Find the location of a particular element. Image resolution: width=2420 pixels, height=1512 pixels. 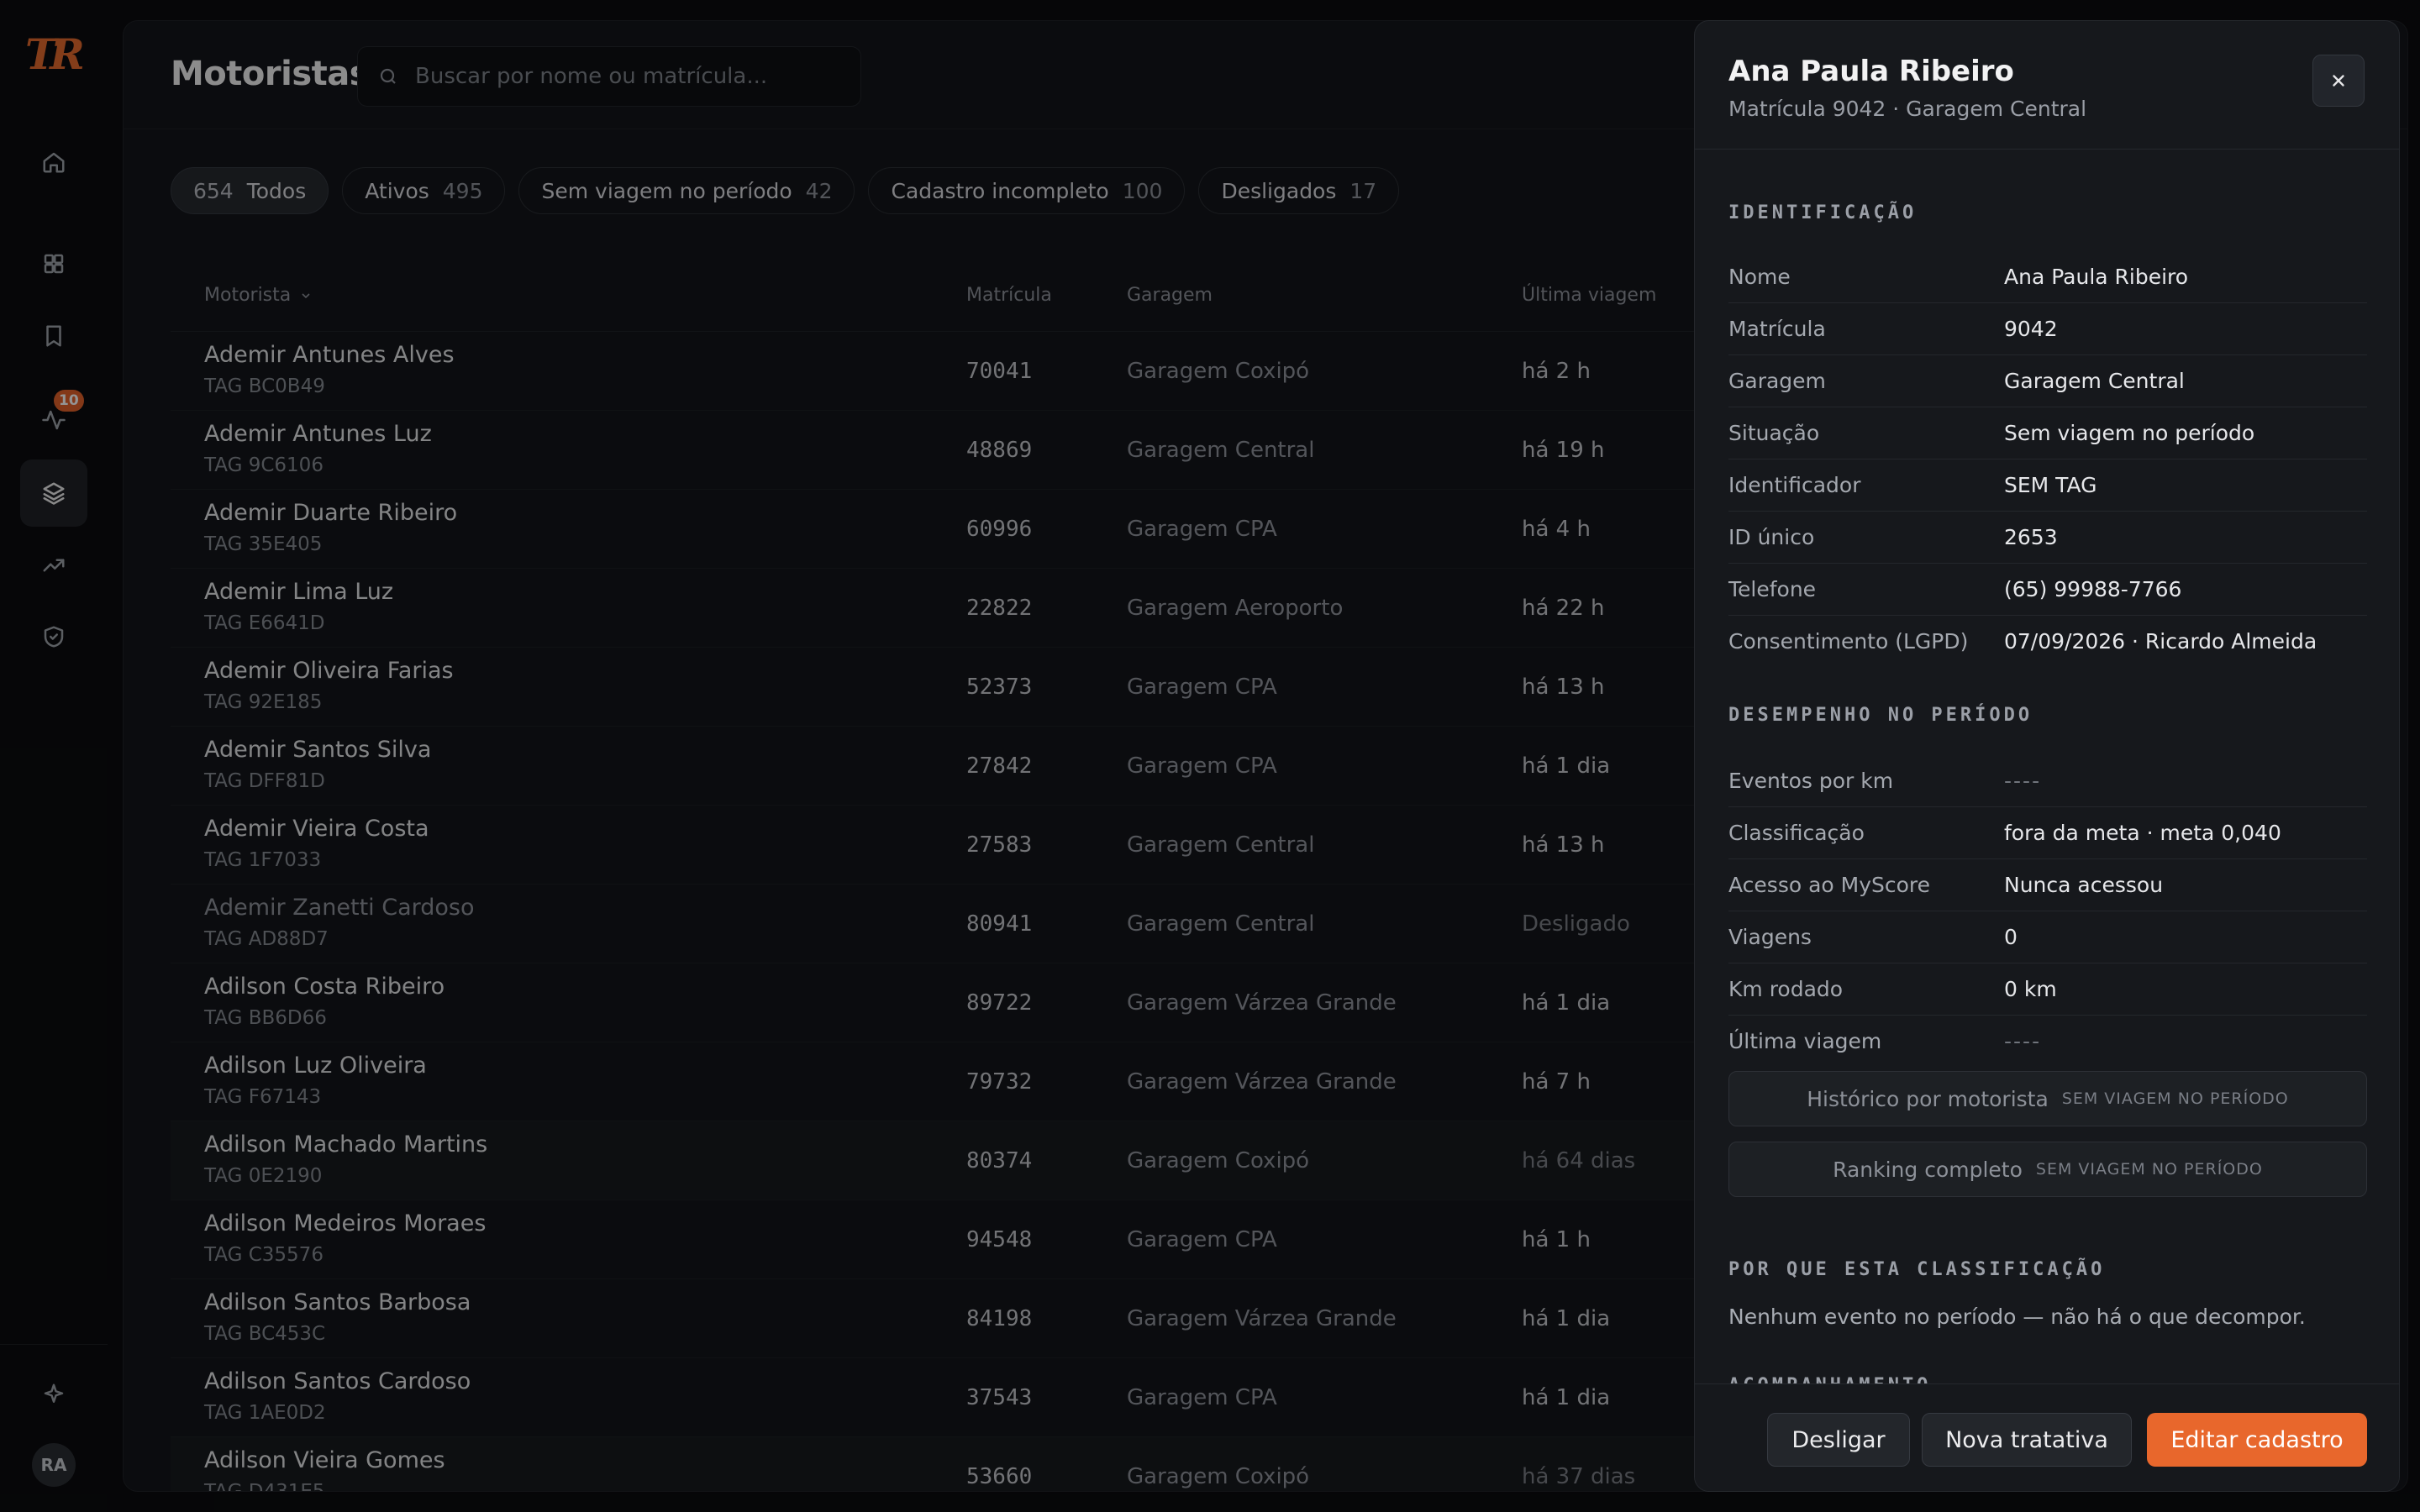

detail-value: SEM TAG is located at coordinates (2050, 485).